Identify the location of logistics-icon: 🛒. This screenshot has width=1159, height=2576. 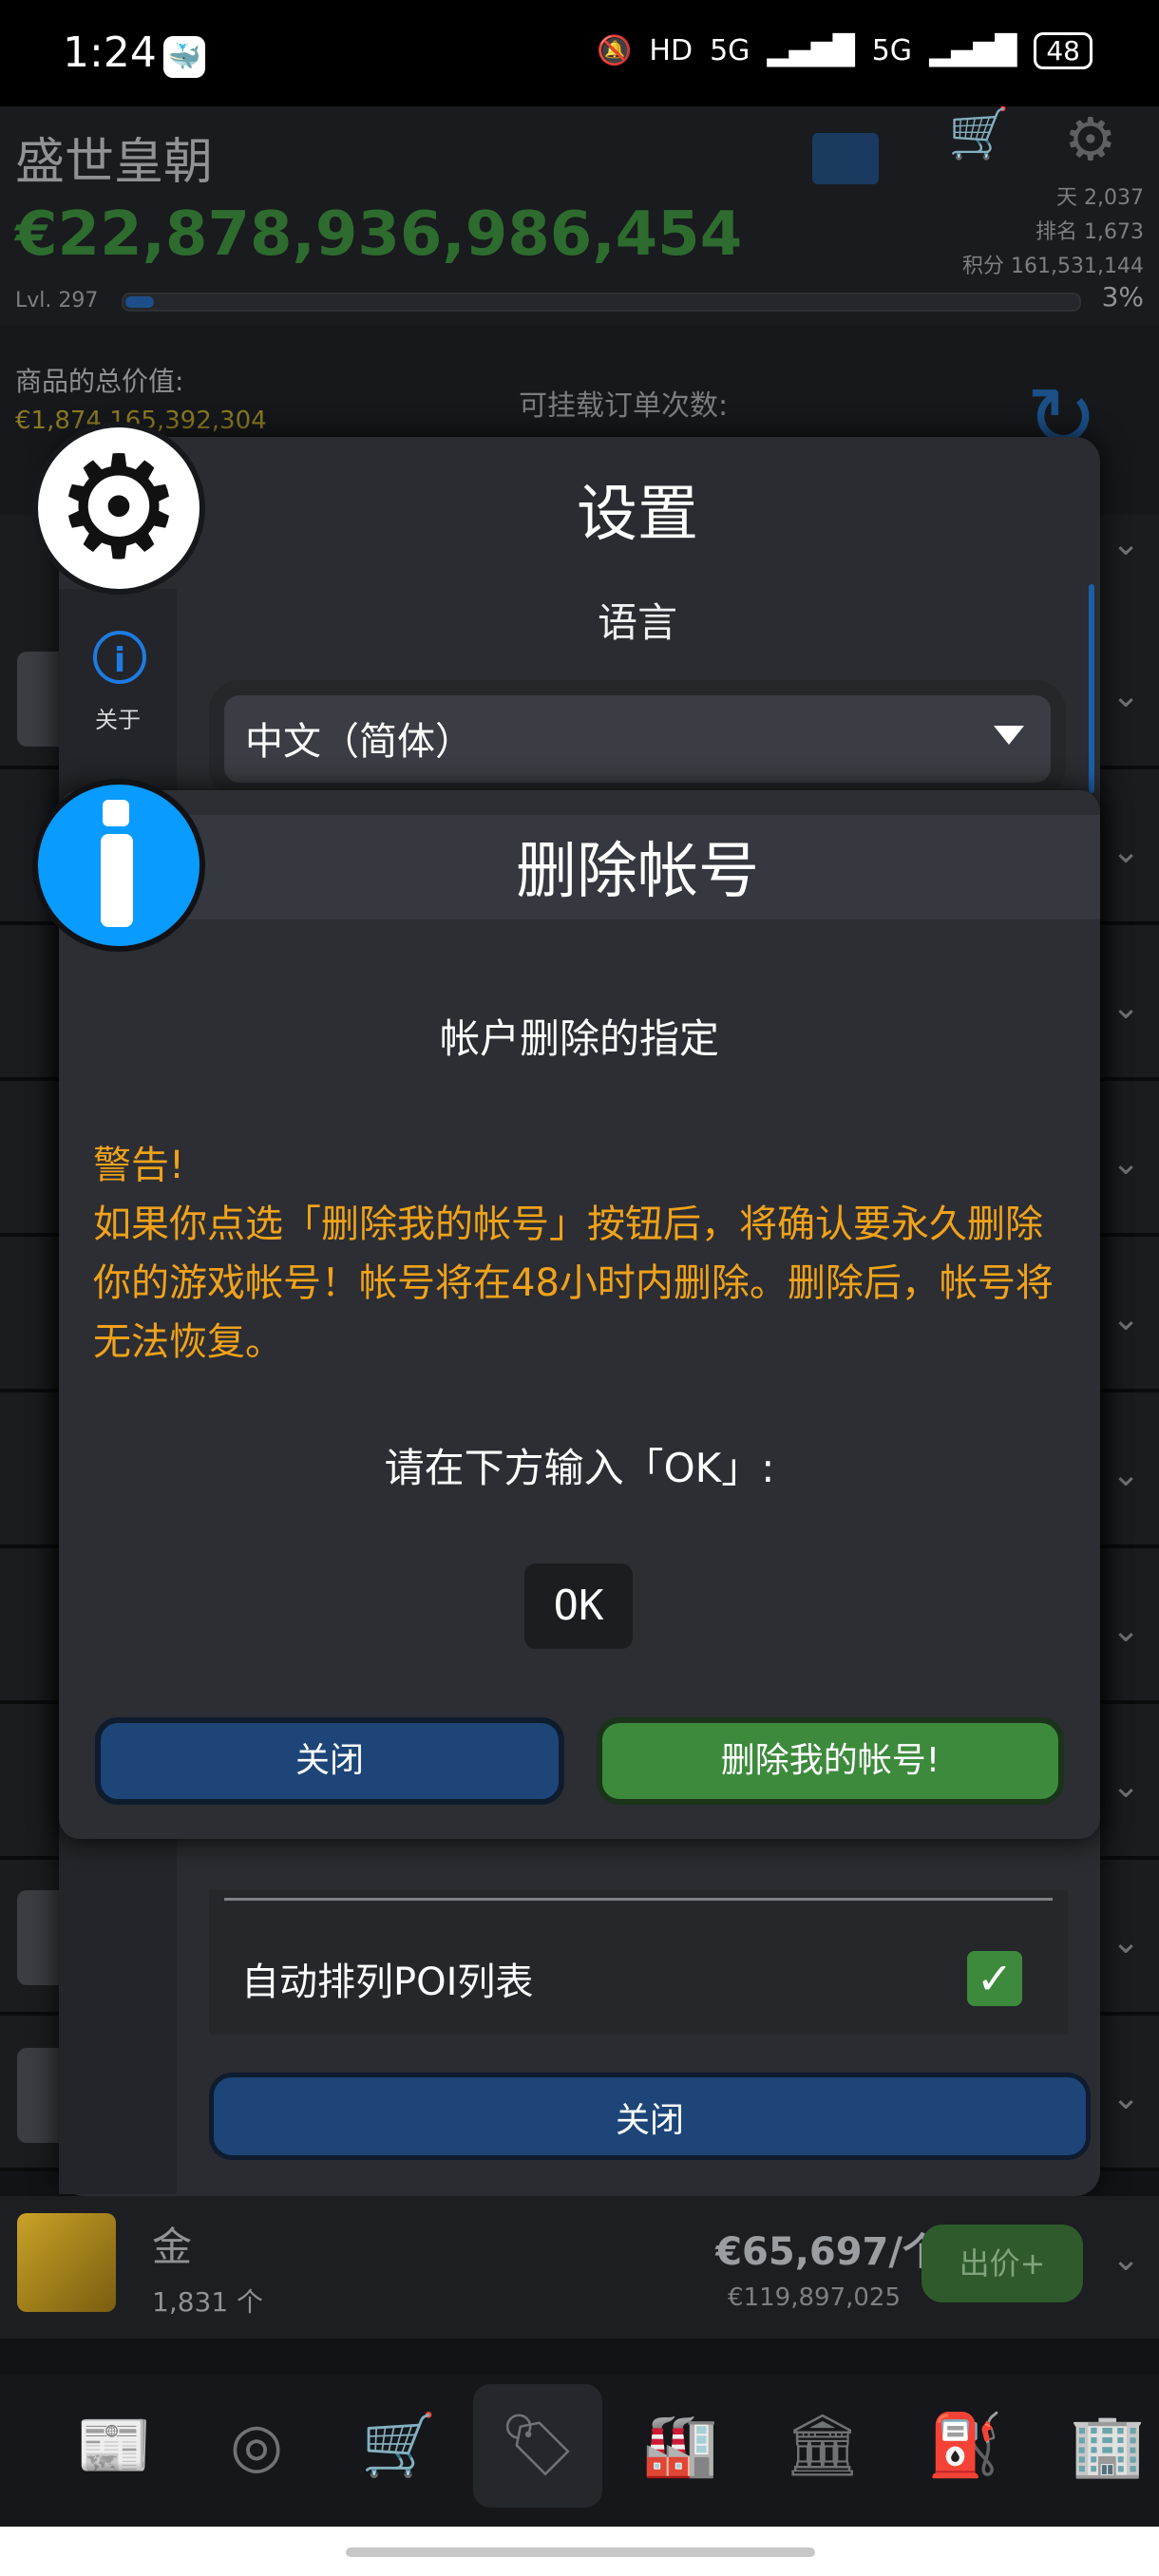
(399, 2446).